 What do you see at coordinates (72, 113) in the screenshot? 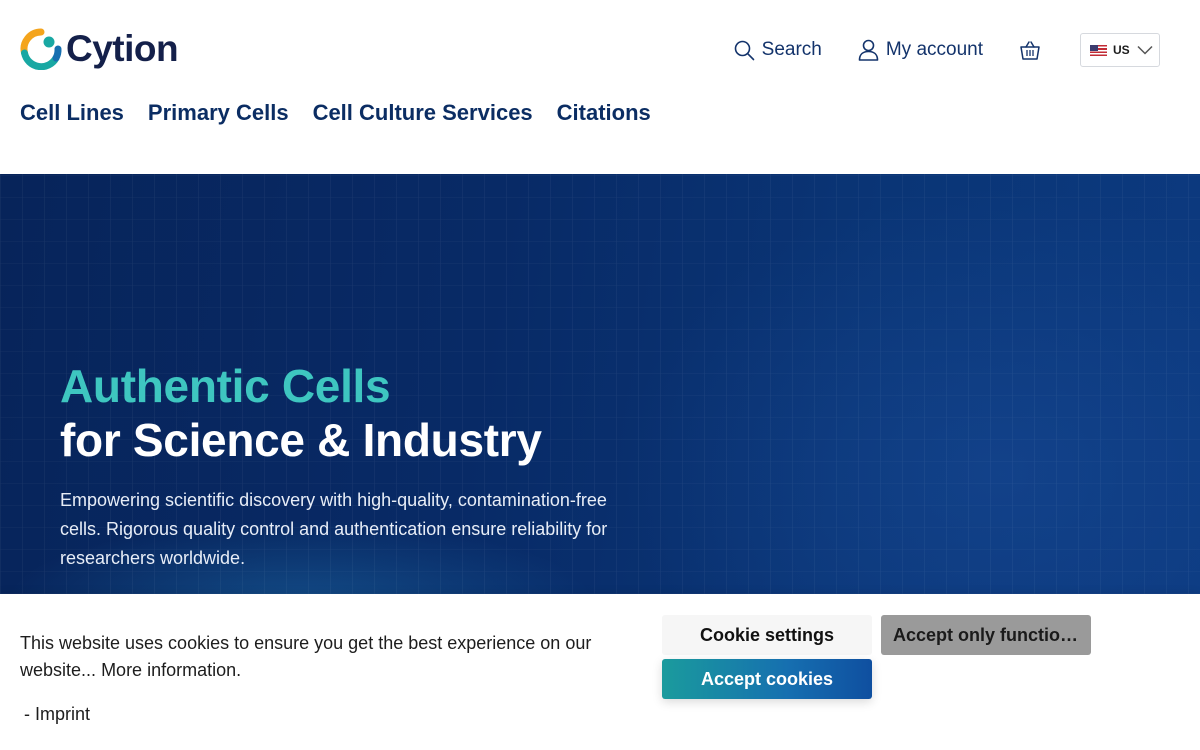
I see `nav-item-cell-lines: Cell Lines` at bounding box center [72, 113].